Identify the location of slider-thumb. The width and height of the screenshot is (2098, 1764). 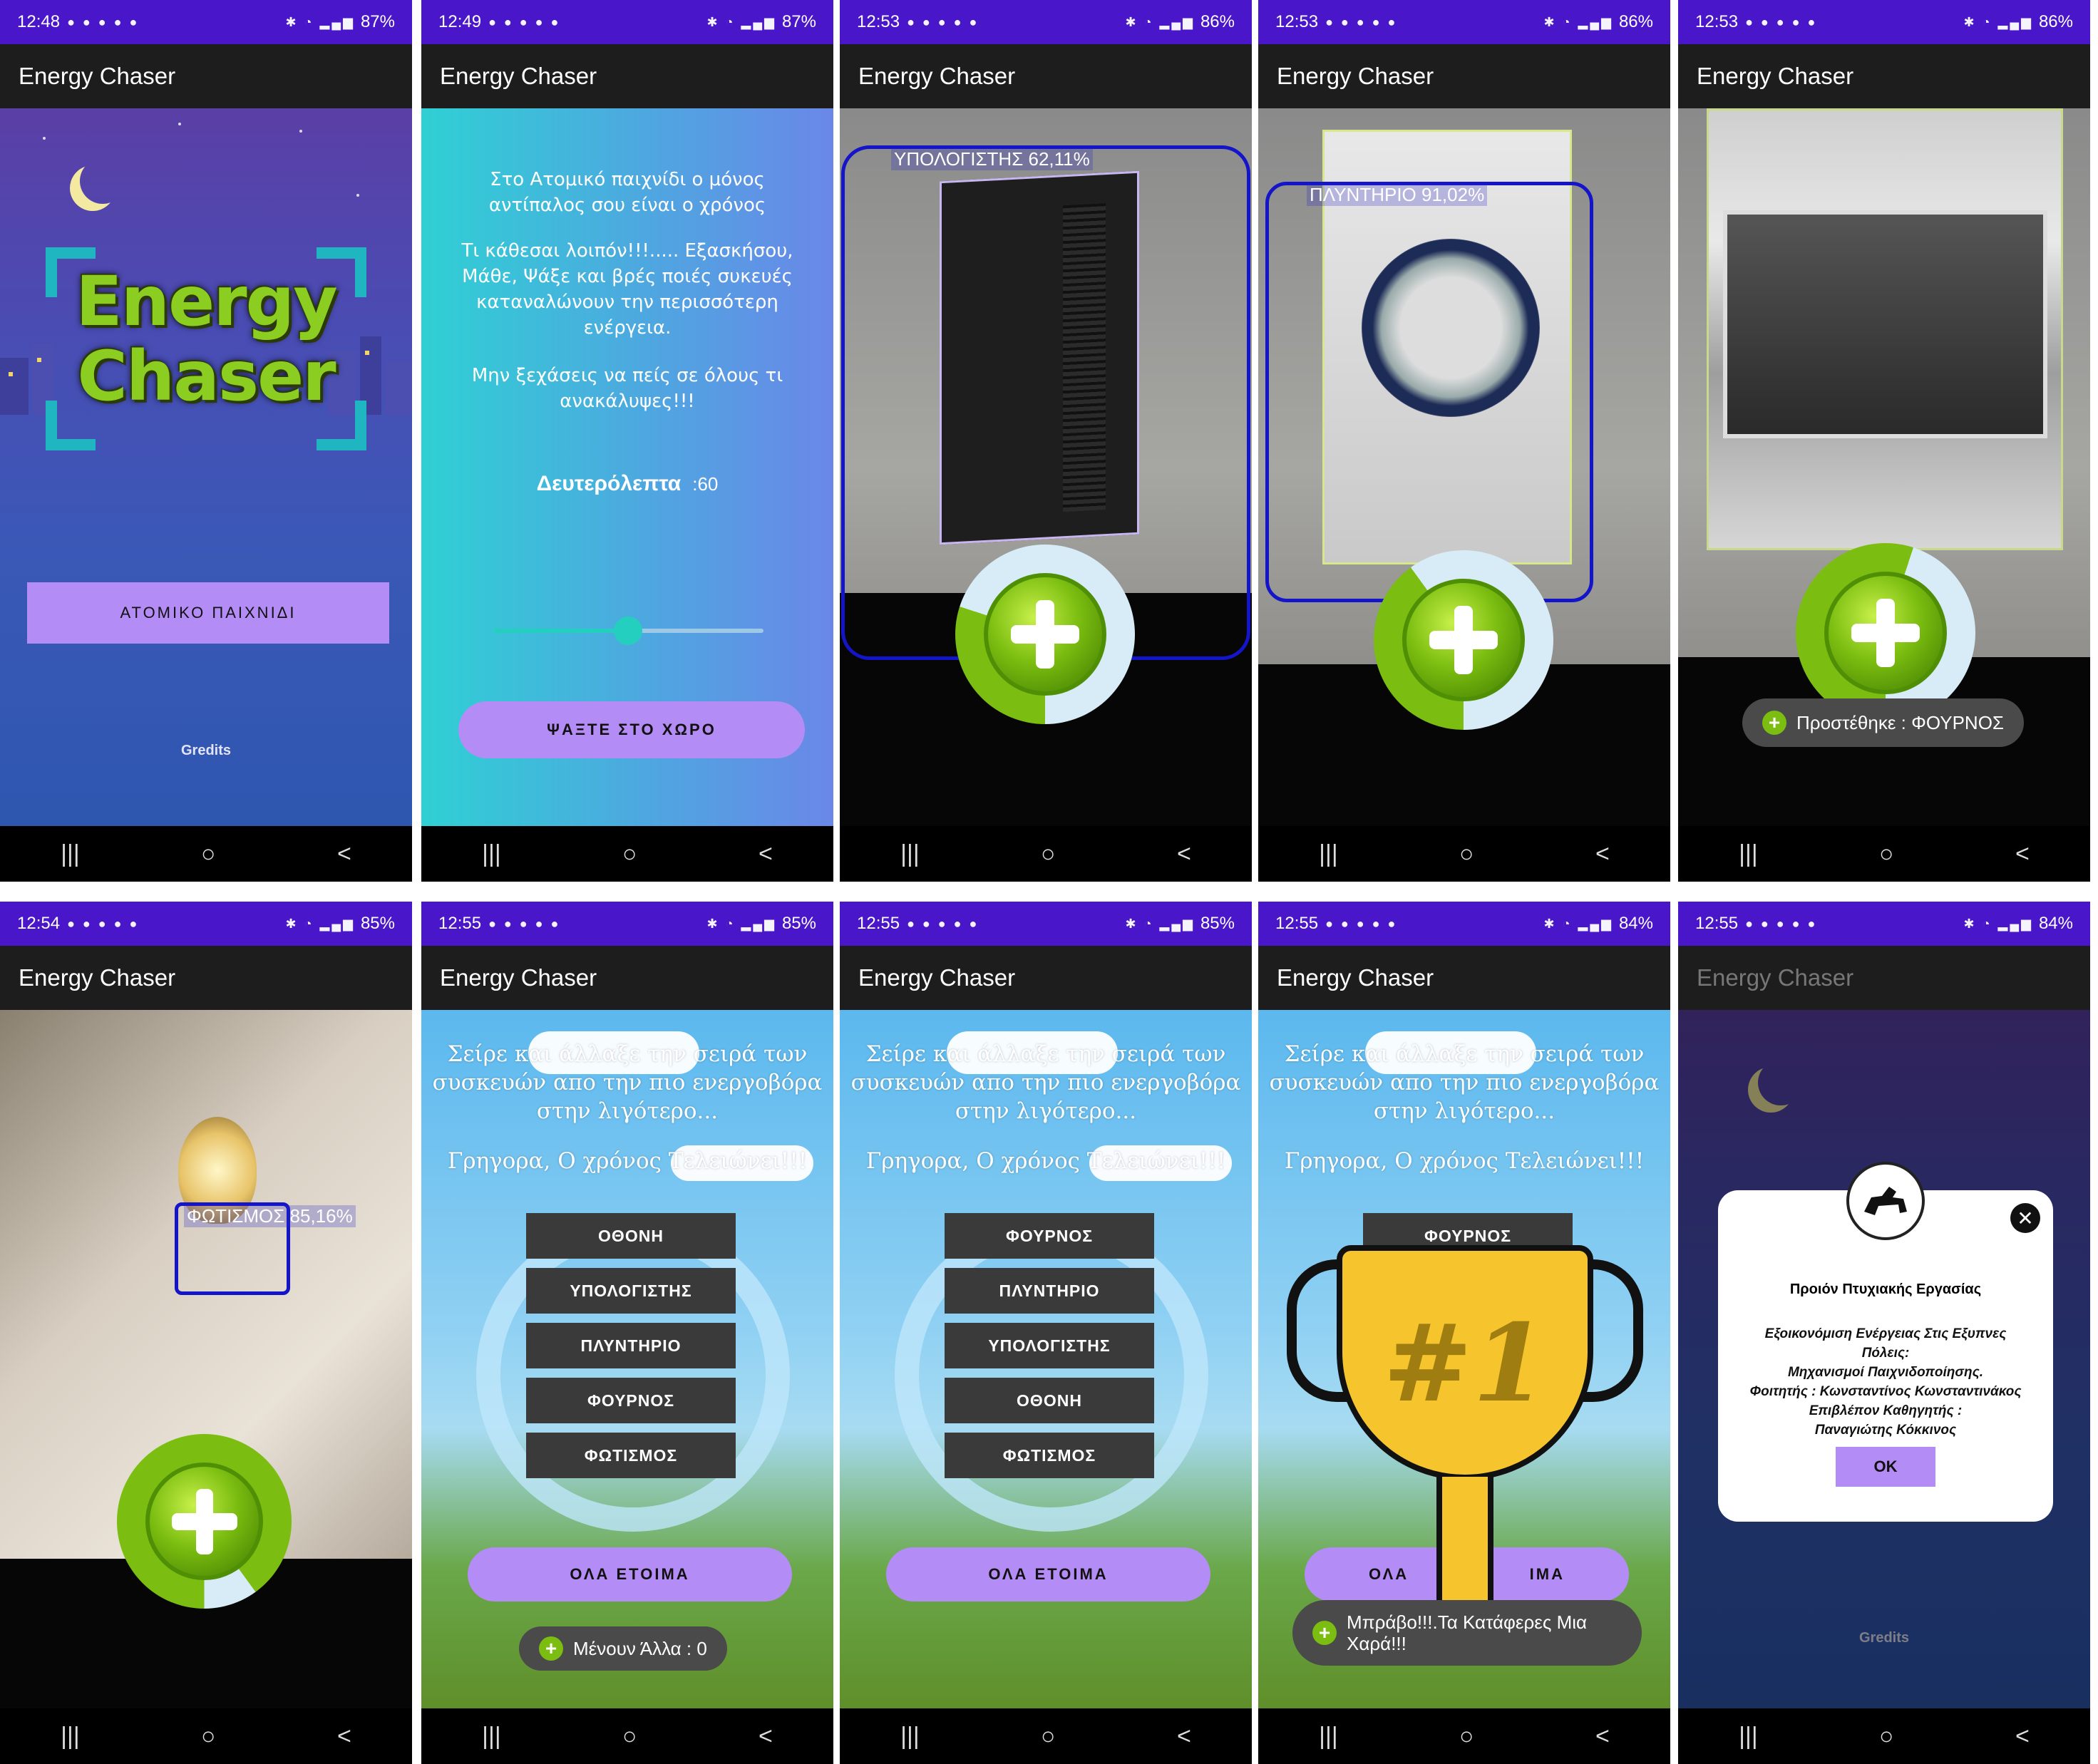
(628, 631).